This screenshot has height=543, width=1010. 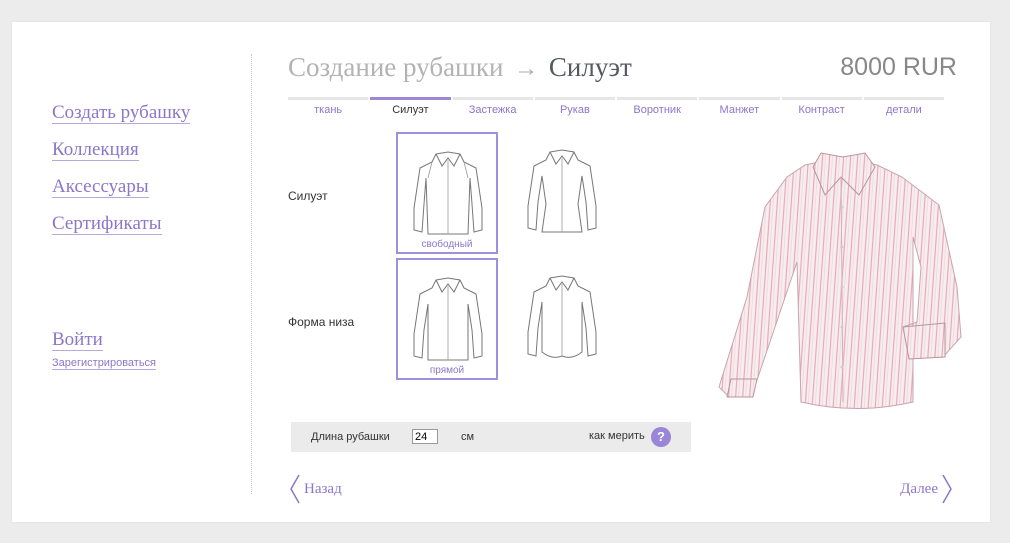 What do you see at coordinates (447, 244) in the screenshot?
I see `silhouette-option-caption: свободный` at bounding box center [447, 244].